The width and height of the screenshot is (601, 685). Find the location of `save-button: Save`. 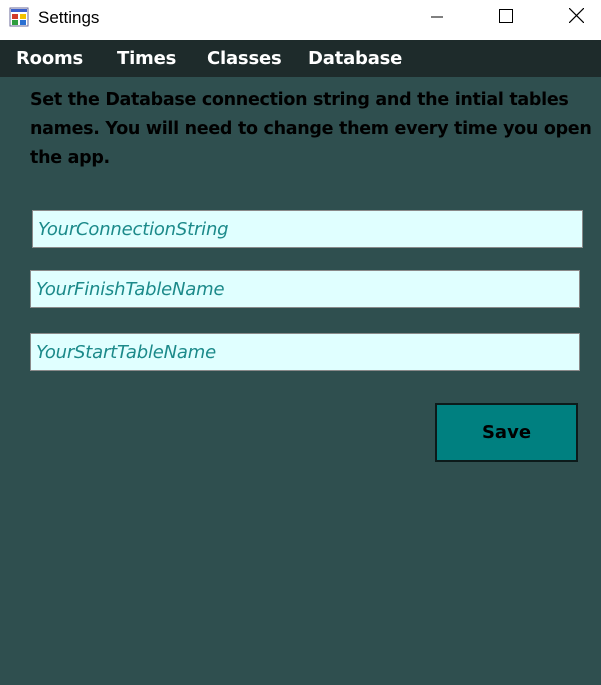

save-button: Save is located at coordinates (506, 432).